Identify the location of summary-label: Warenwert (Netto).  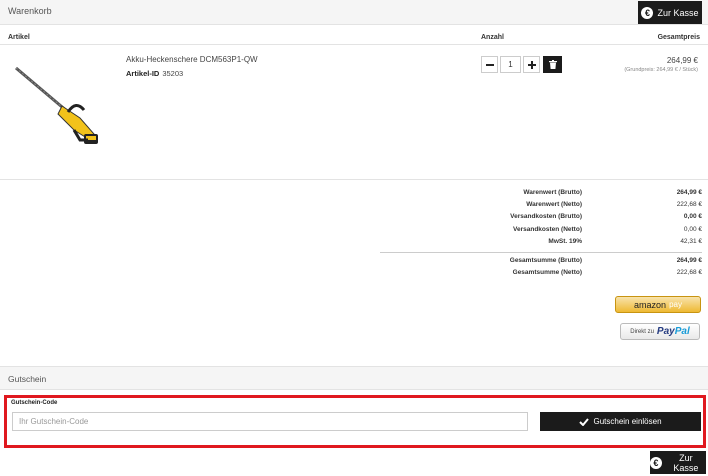
(554, 204).